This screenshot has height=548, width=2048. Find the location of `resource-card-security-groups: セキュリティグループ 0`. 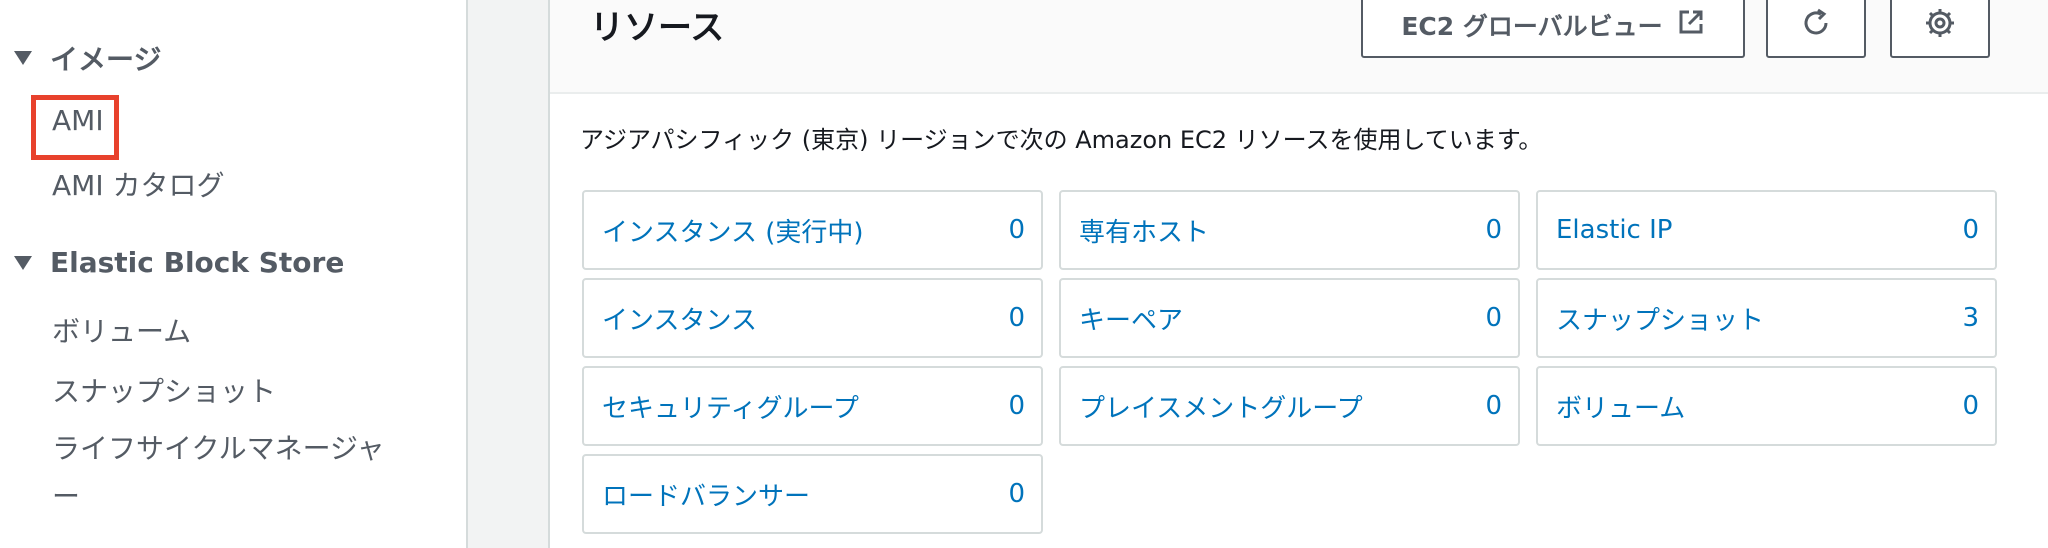

resource-card-security-groups: セキュリティグループ 0 is located at coordinates (812, 406).